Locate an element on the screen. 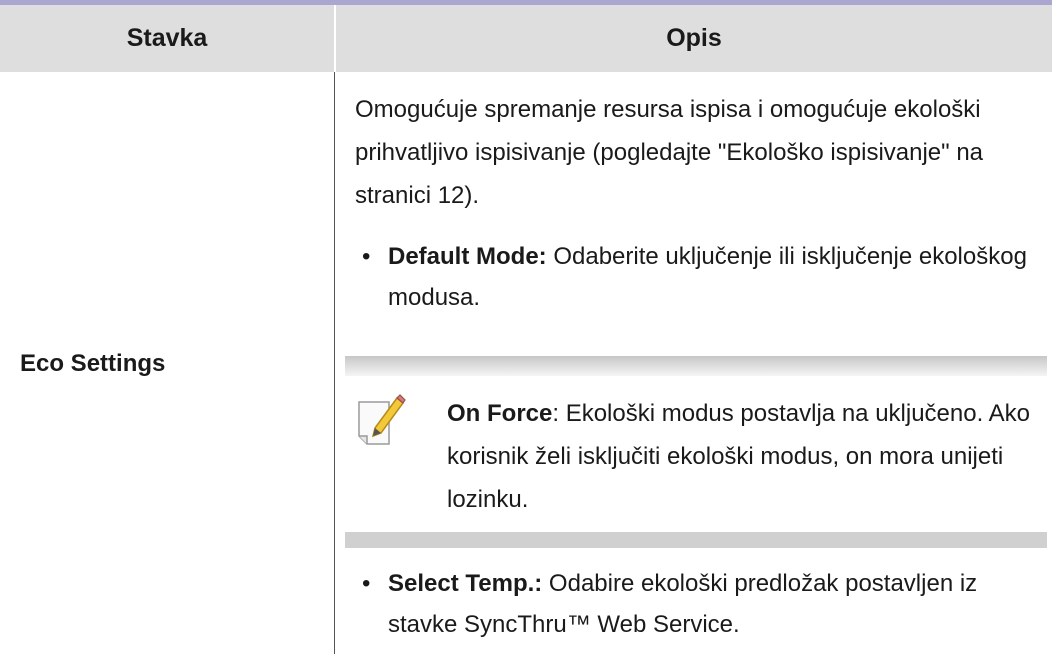 The image size is (1052, 654). column-divider is located at coordinates (334, 363).